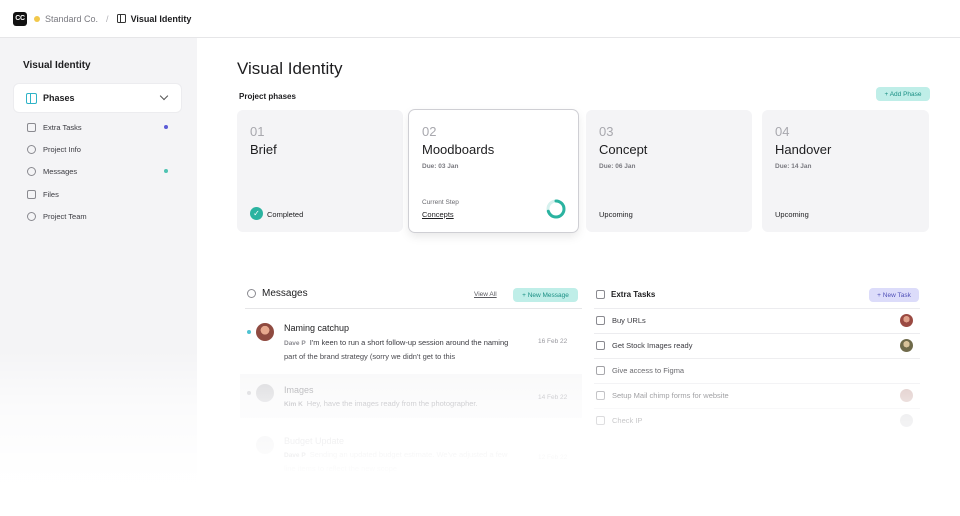 Image resolution: width=960 pixels, height=516 pixels. Describe the element at coordinates (617, 166) in the screenshot. I see `phase-due-date: Due: 06 Jan` at that location.